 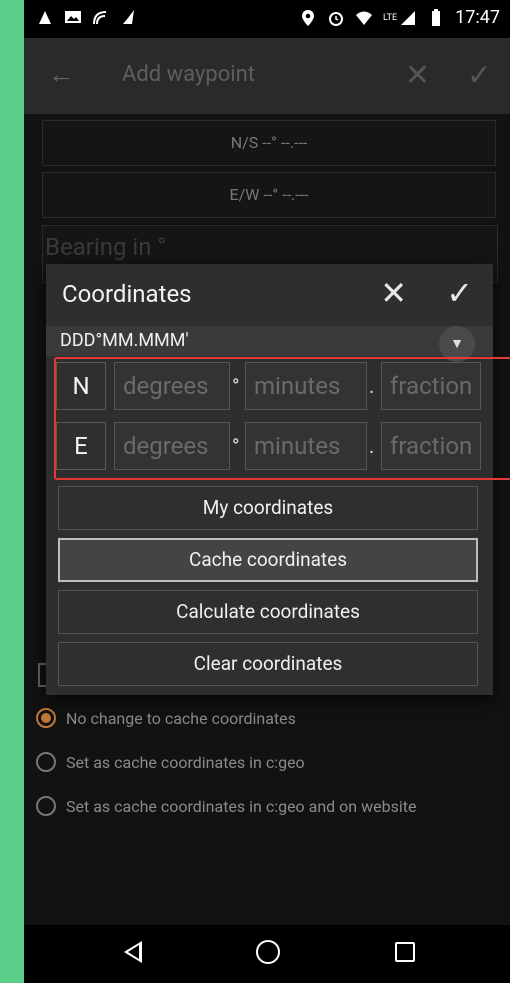 What do you see at coordinates (267, 76) in the screenshot?
I see `app-bar: ← Add waypoint ✕ ✓` at bounding box center [267, 76].